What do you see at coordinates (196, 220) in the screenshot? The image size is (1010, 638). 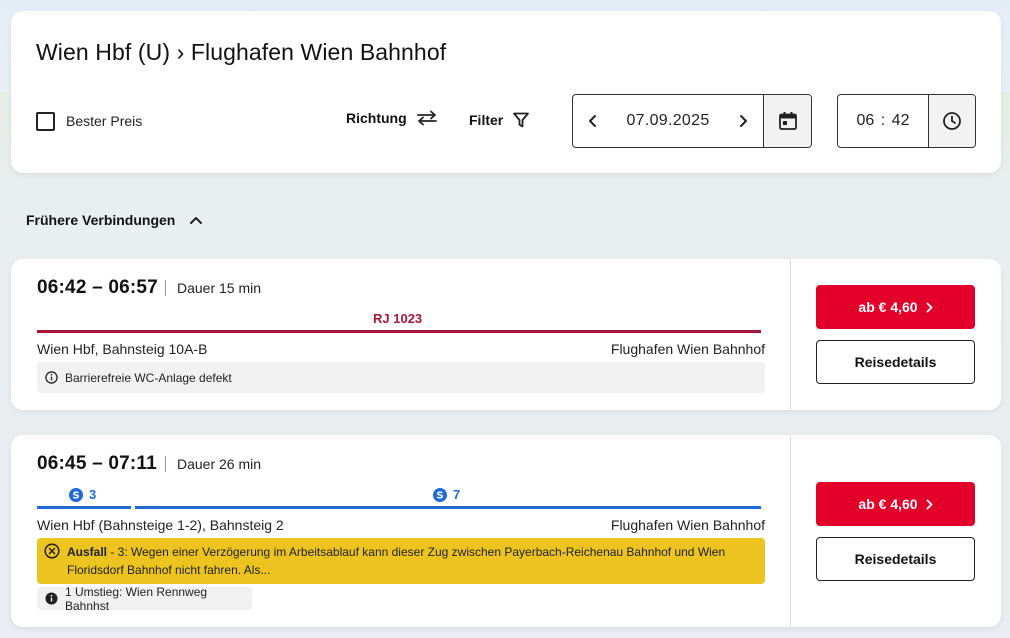 I see `chevron-up-icon` at bounding box center [196, 220].